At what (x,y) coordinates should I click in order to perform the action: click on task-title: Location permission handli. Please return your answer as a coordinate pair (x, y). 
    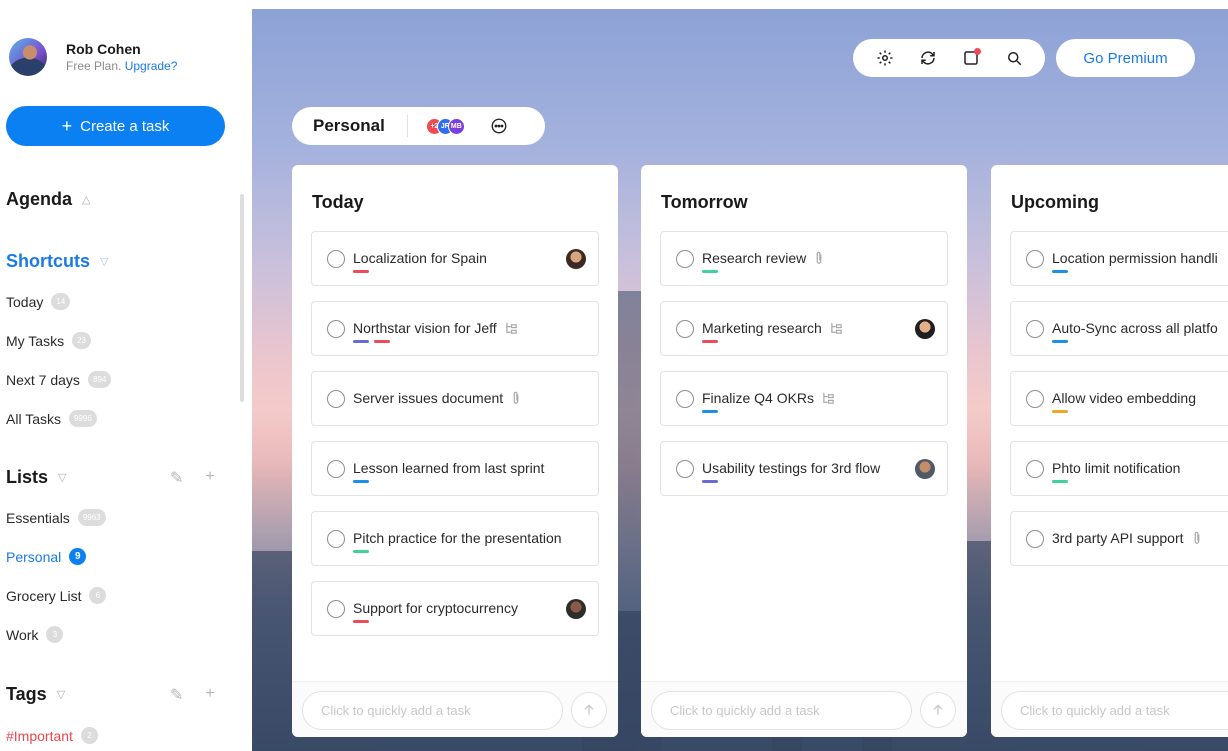
    Looking at the image, I should click on (1135, 258).